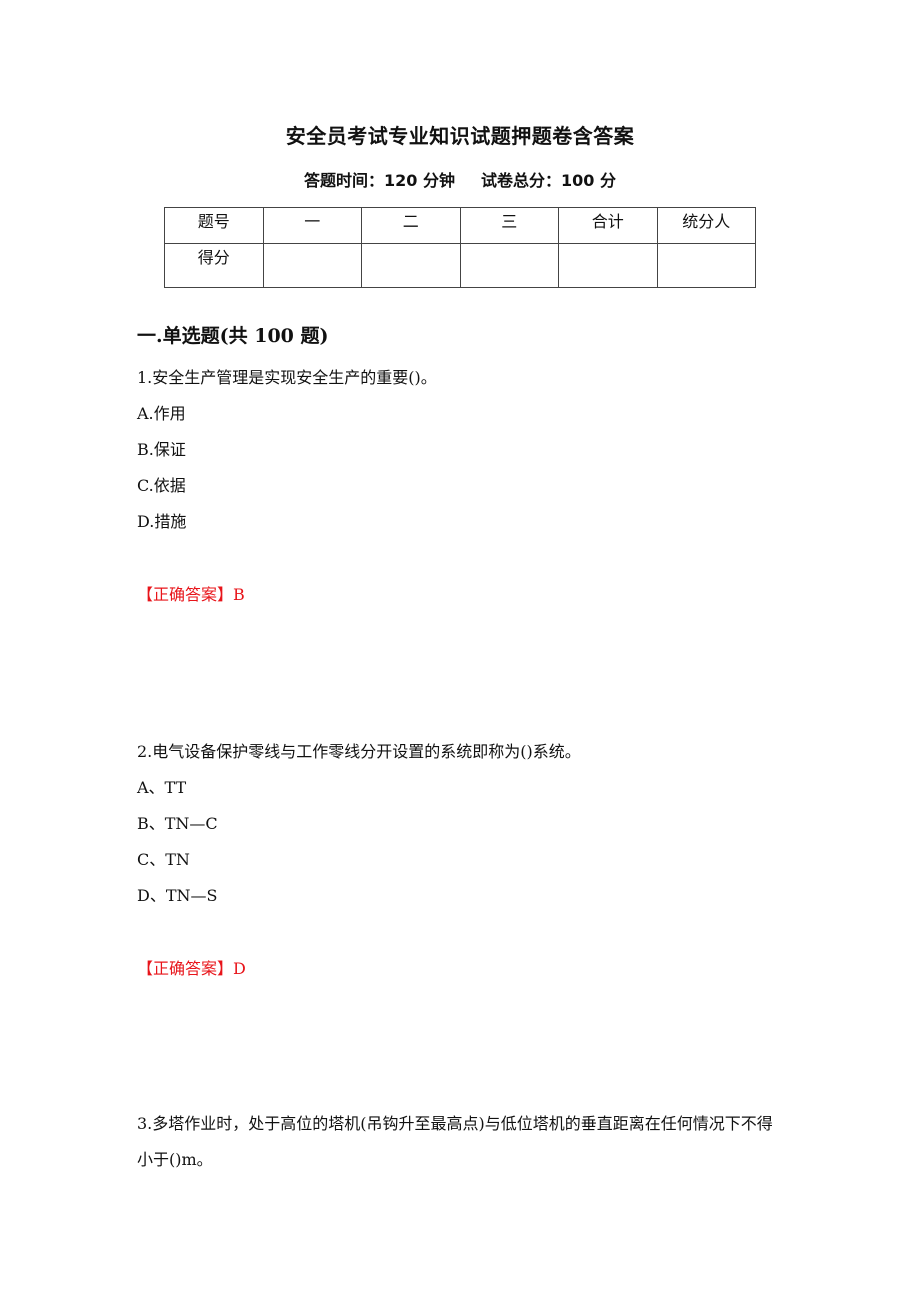  Describe the element at coordinates (191, 968) in the screenshot. I see `question-2-answer: 【正确答案】D` at that location.